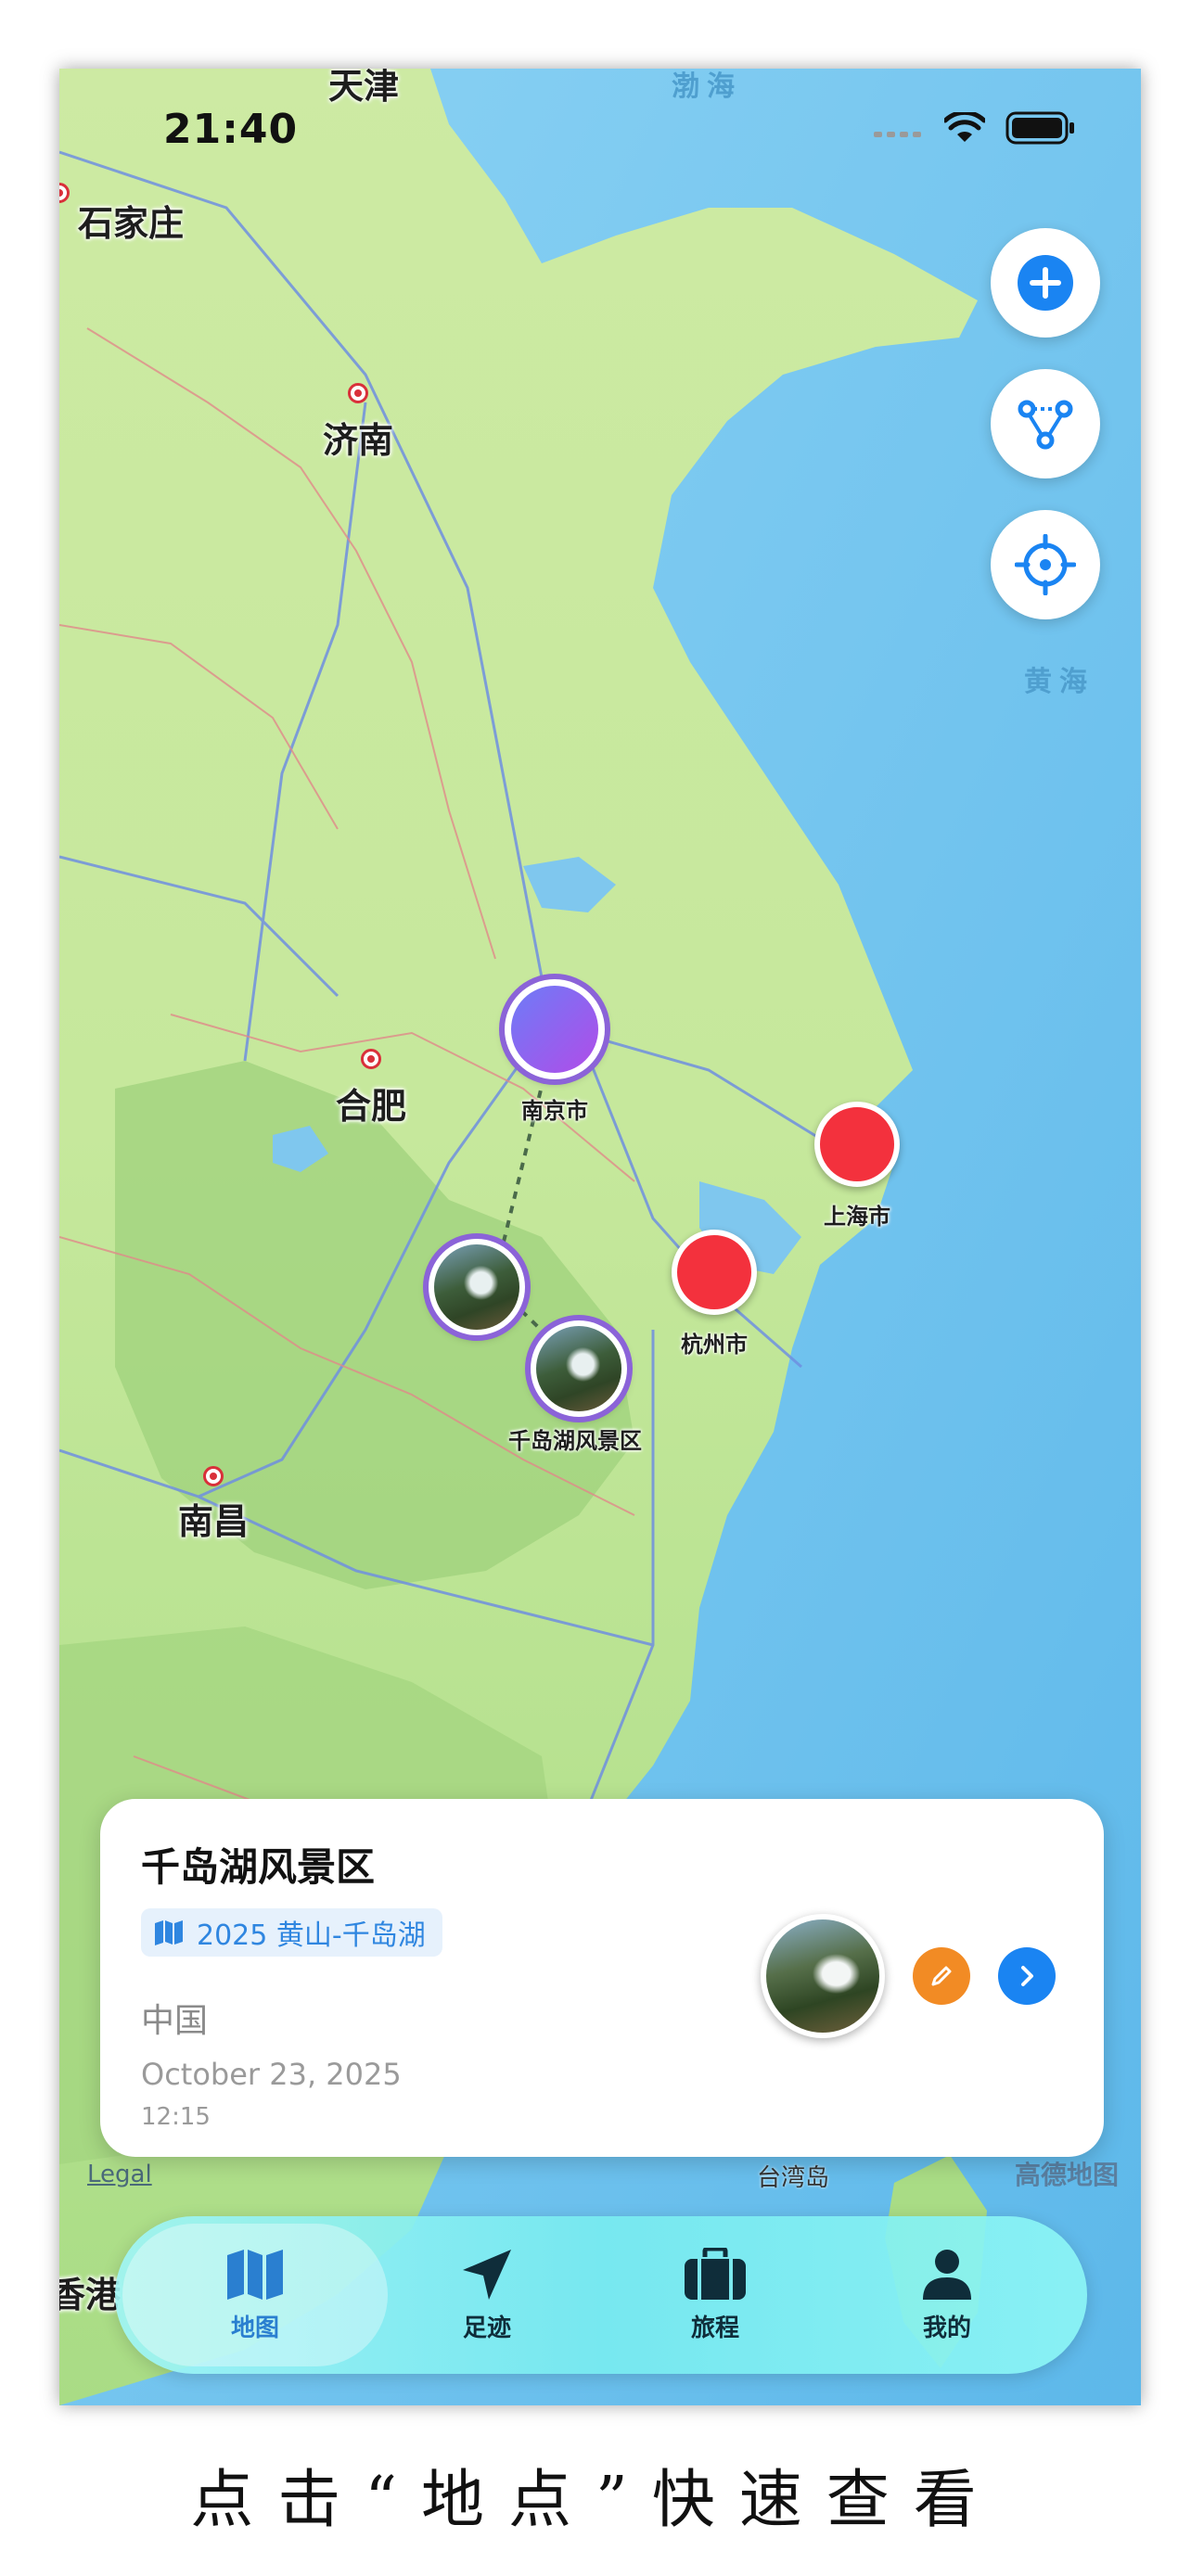 The image size is (1191, 2576). What do you see at coordinates (714, 2328) in the screenshot?
I see `tab-label: 旅程` at bounding box center [714, 2328].